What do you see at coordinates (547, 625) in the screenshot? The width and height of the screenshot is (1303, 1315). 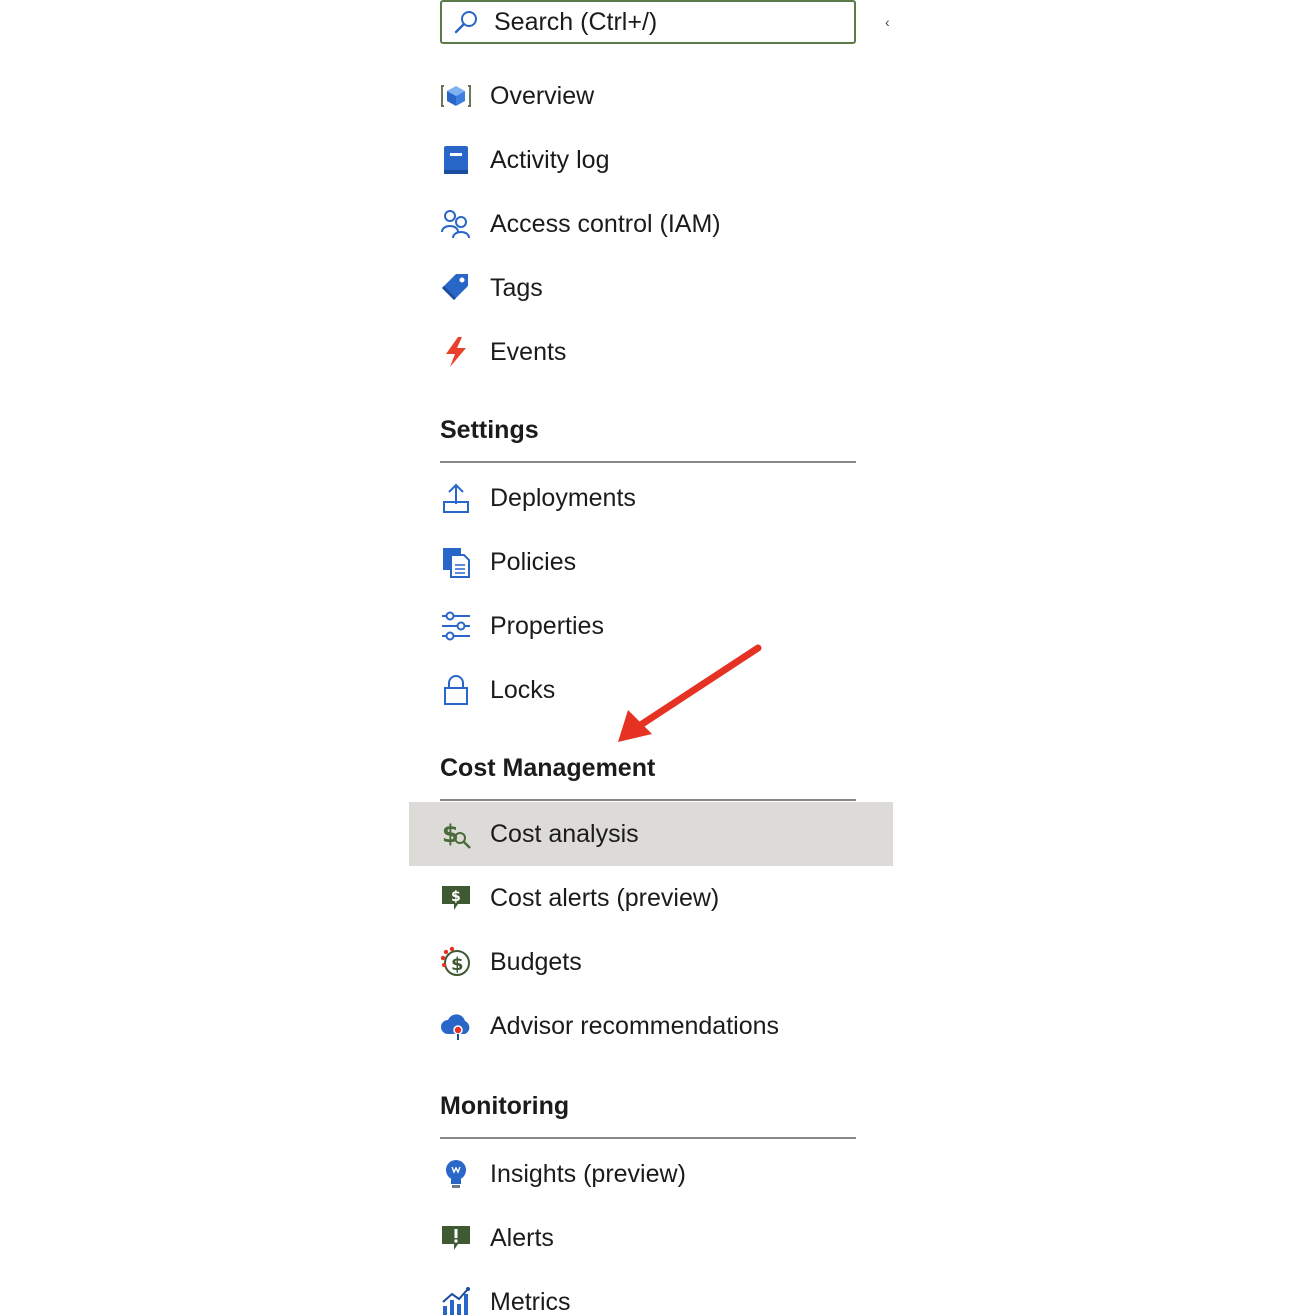 I see `menu-item-label: Properties` at bounding box center [547, 625].